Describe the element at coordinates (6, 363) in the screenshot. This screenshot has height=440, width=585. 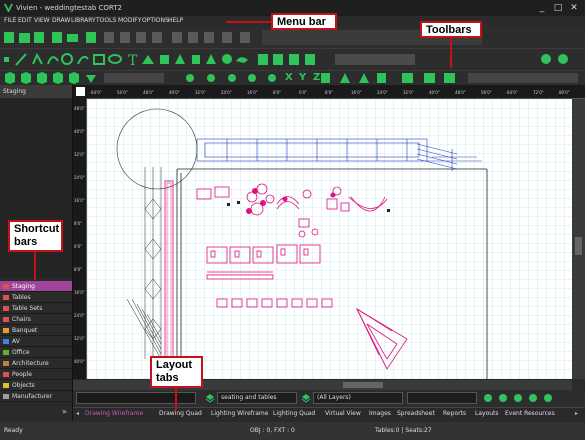
I see `architecture-icon` at that location.